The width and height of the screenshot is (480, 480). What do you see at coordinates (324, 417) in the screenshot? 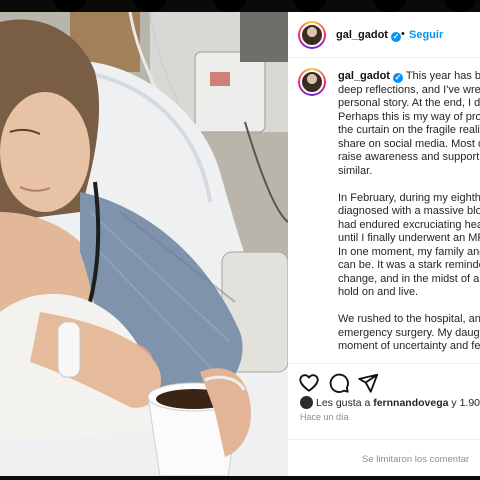
I see `post-timestamp: Hace un día` at bounding box center [324, 417].